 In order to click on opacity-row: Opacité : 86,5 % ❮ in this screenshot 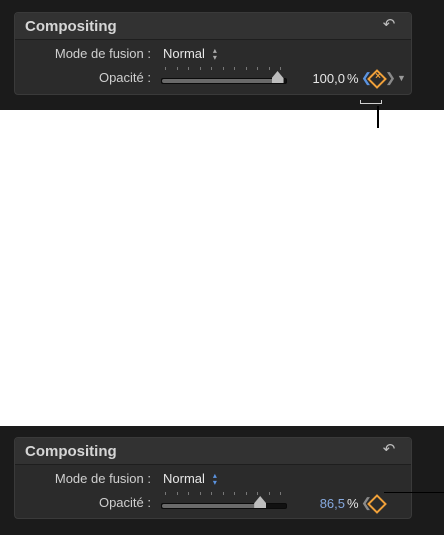, I will do `click(213, 503)`.